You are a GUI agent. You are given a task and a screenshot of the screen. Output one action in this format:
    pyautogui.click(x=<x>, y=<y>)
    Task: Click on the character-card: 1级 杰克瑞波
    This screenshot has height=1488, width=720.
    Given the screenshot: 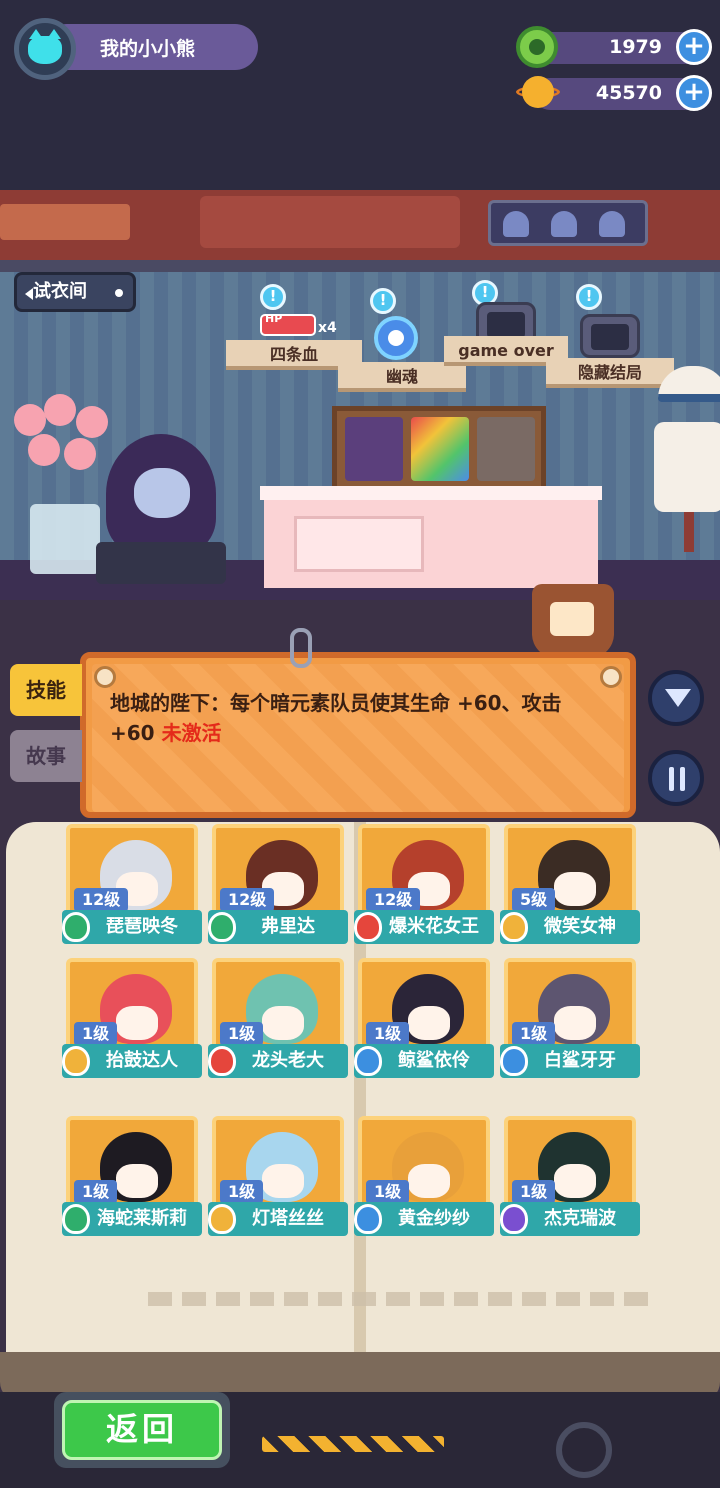 What is the action you would take?
    pyautogui.click(x=570, y=1179)
    